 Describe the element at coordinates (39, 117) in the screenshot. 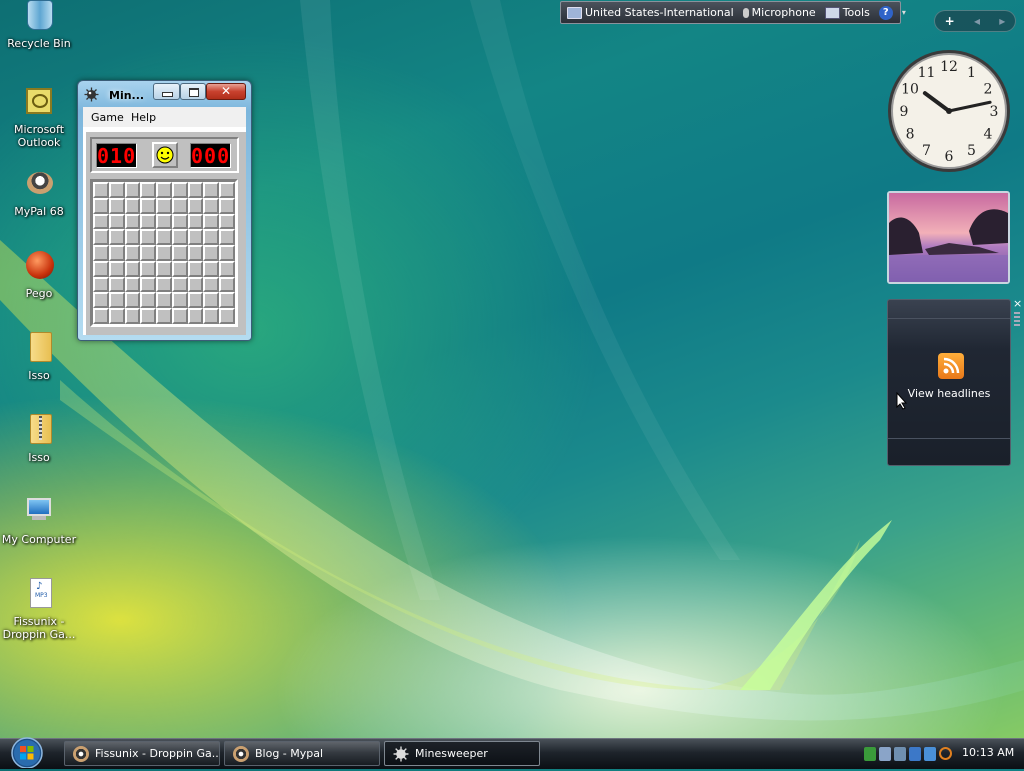

I see `desktop-icon-outlook: Microsoft Outlook` at that location.